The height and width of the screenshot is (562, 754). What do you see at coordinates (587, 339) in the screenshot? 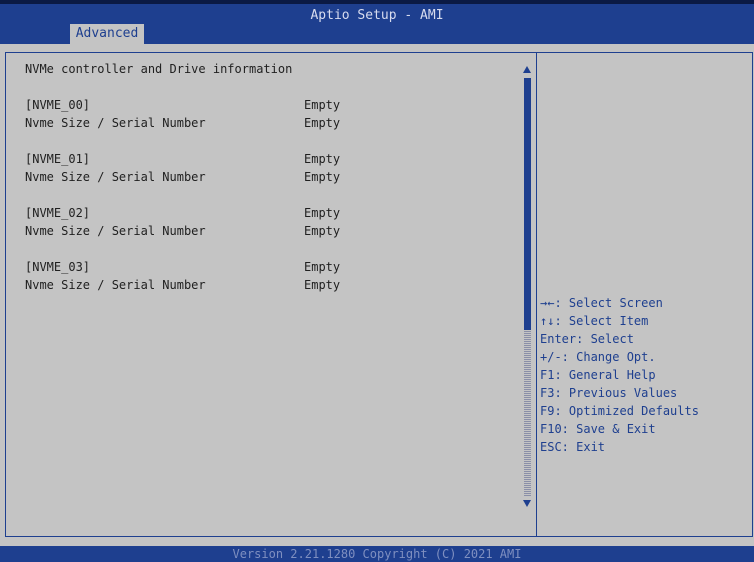
I see `help-enter: Enter: Select` at bounding box center [587, 339].